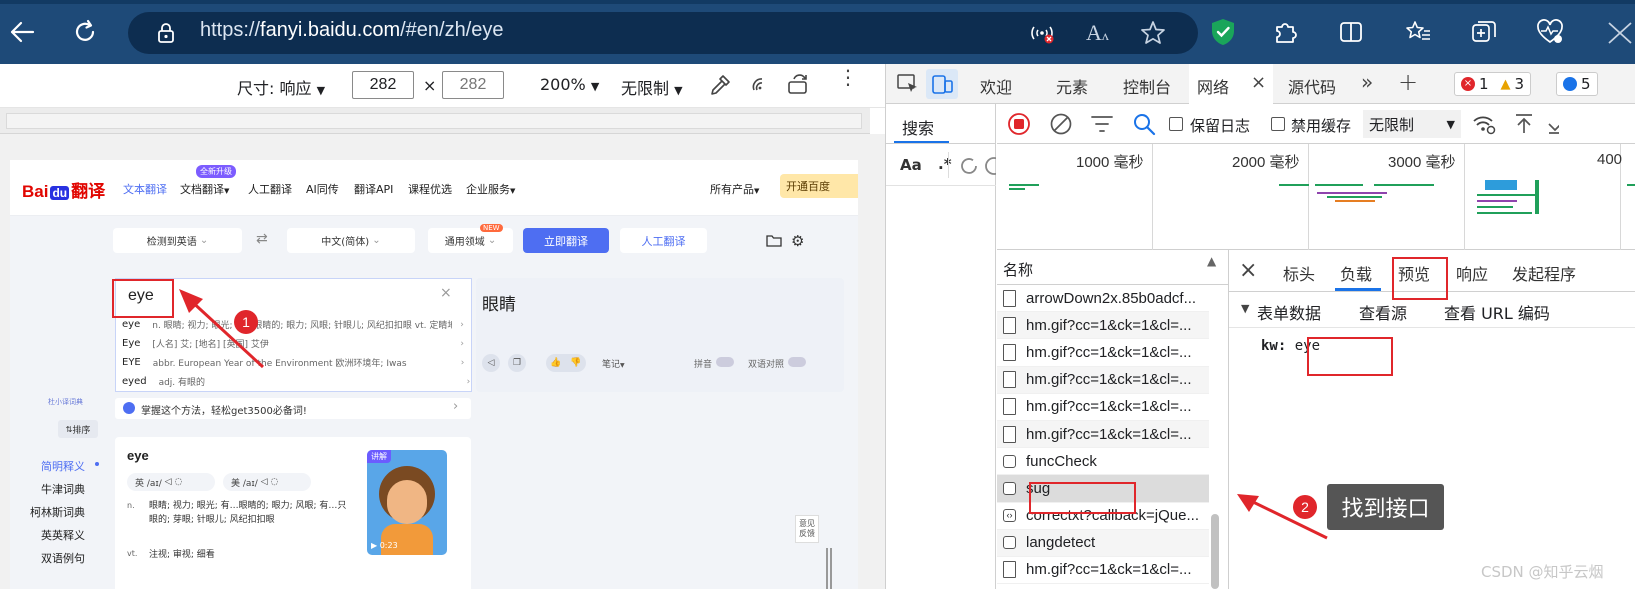  I want to click on page-scroll-handle, so click(830, 568).